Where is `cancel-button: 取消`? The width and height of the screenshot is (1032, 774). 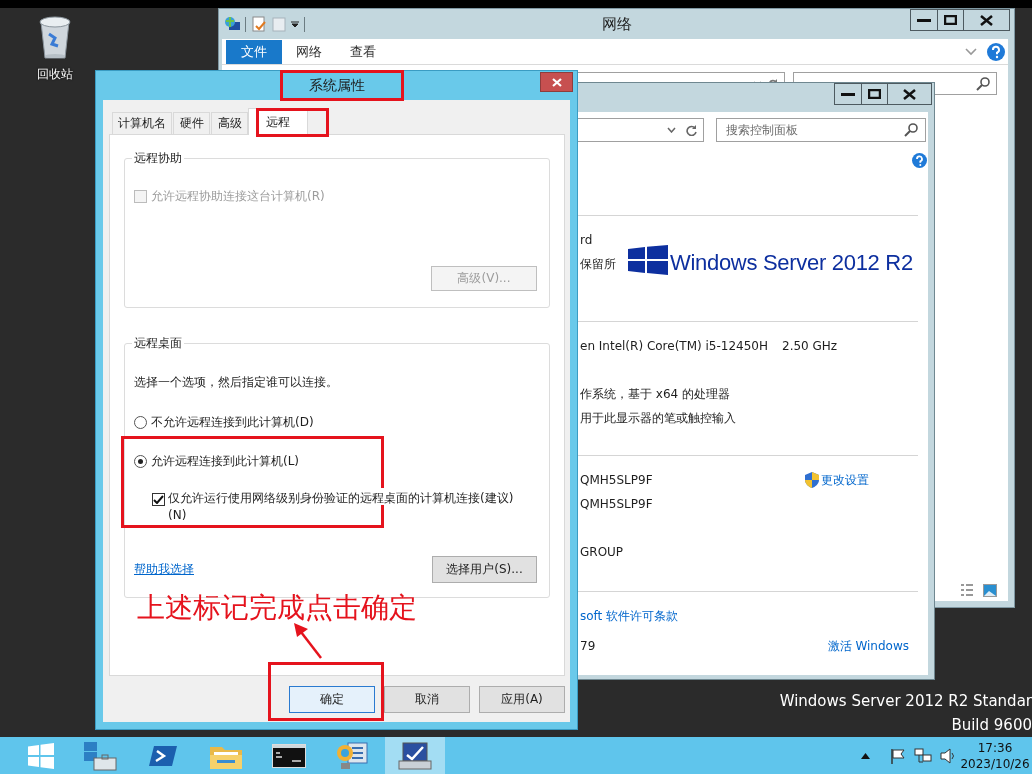 cancel-button: 取消 is located at coordinates (427, 699).